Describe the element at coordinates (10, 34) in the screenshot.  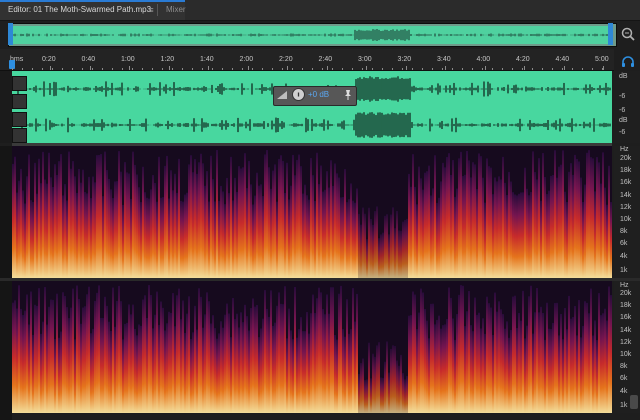
I see `overview-left-handle` at that location.